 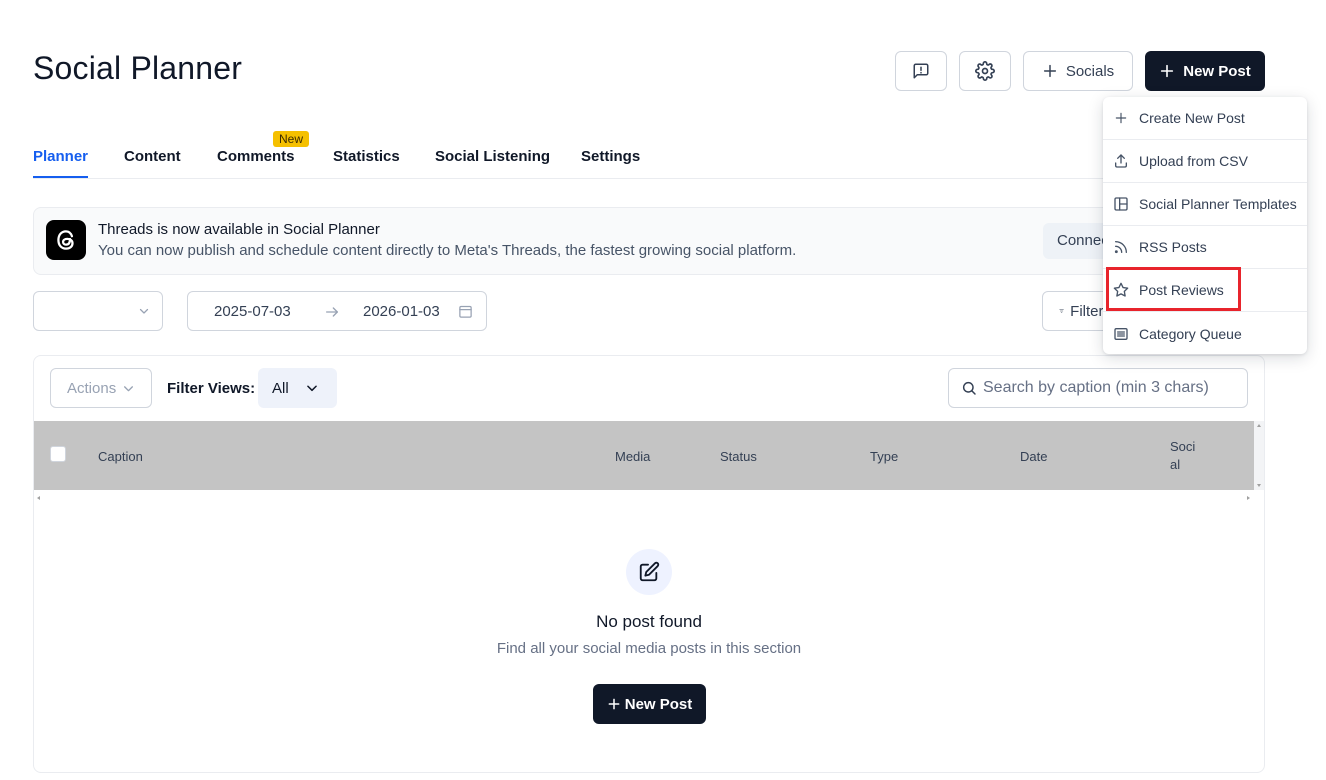 I want to click on menu-item-create-new-post: Create New Post, so click(x=1205, y=118).